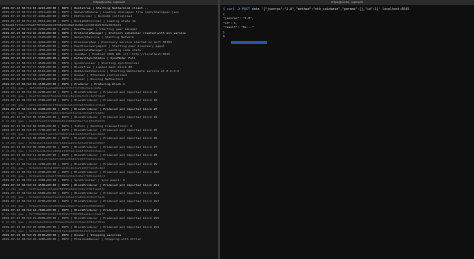 This screenshot has height=259, width=474. I want to click on text-selection-highlight, so click(249, 42).